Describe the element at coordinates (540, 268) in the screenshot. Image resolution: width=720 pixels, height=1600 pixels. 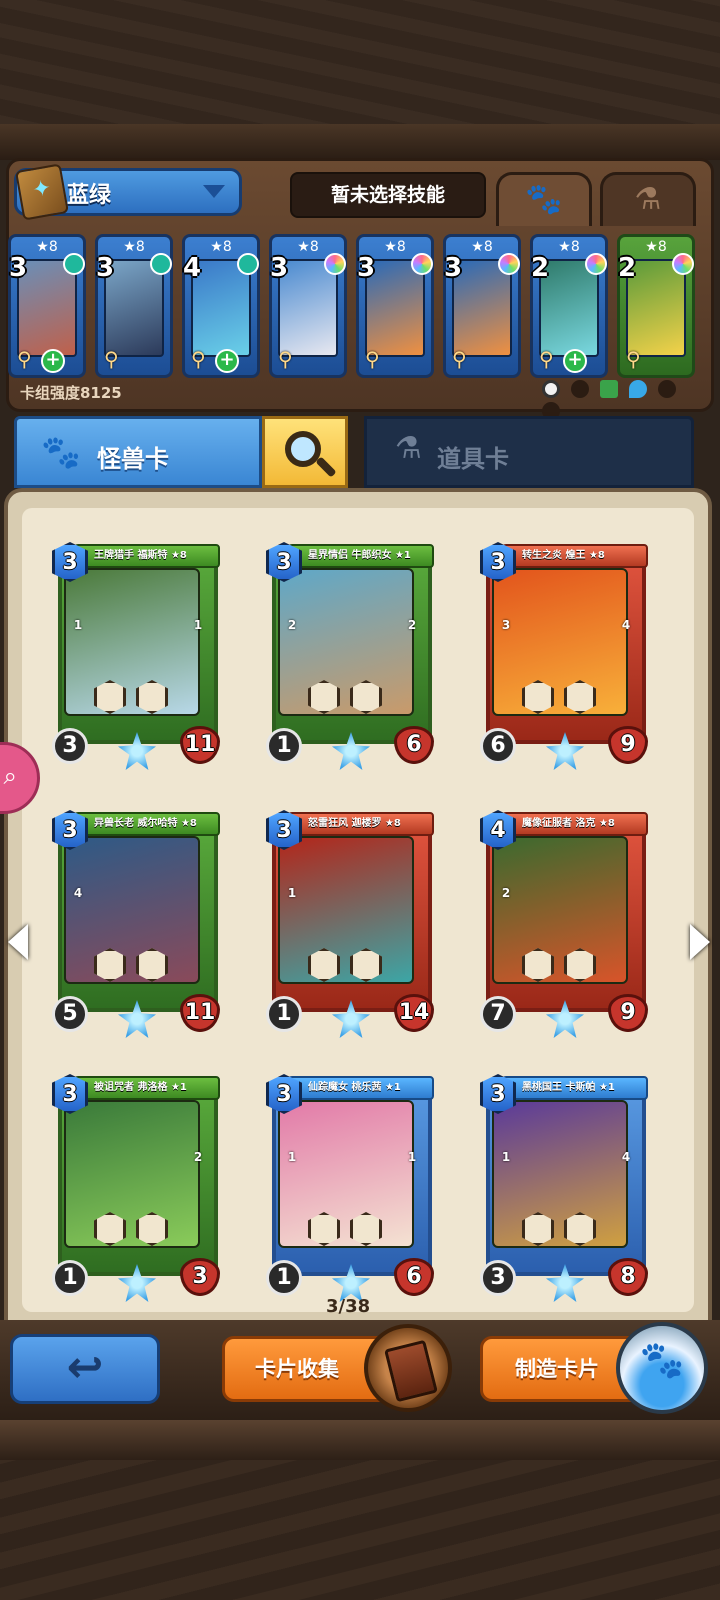
I see `deck-card-cost: 2` at that location.